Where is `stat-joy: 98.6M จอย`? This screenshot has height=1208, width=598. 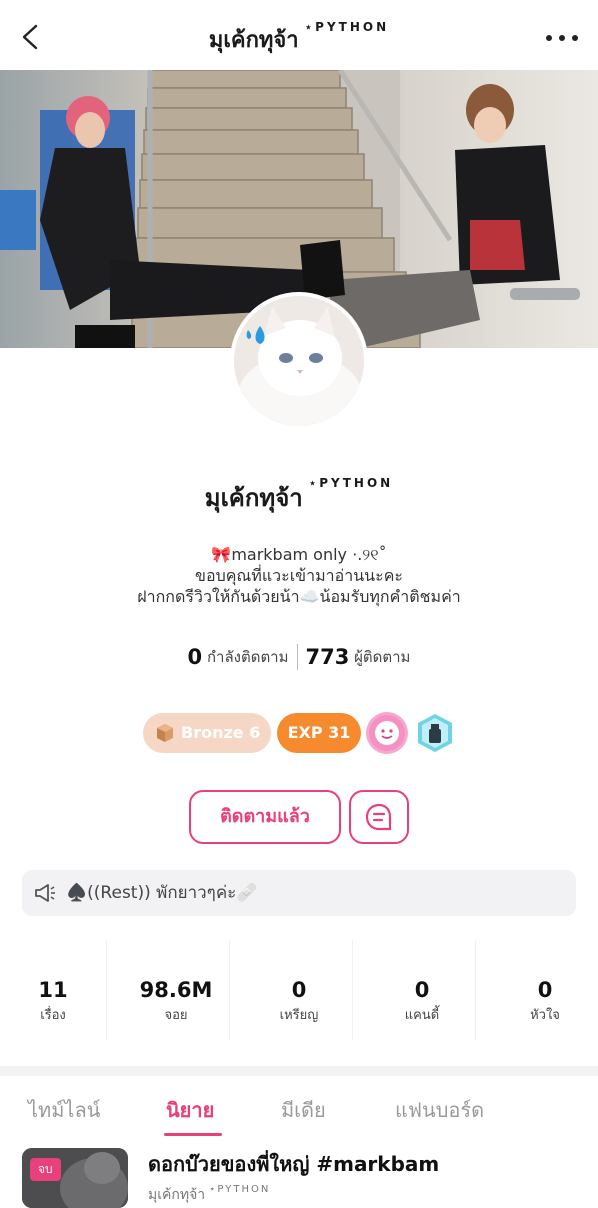
stat-joy: 98.6M จอย is located at coordinates (176, 1001).